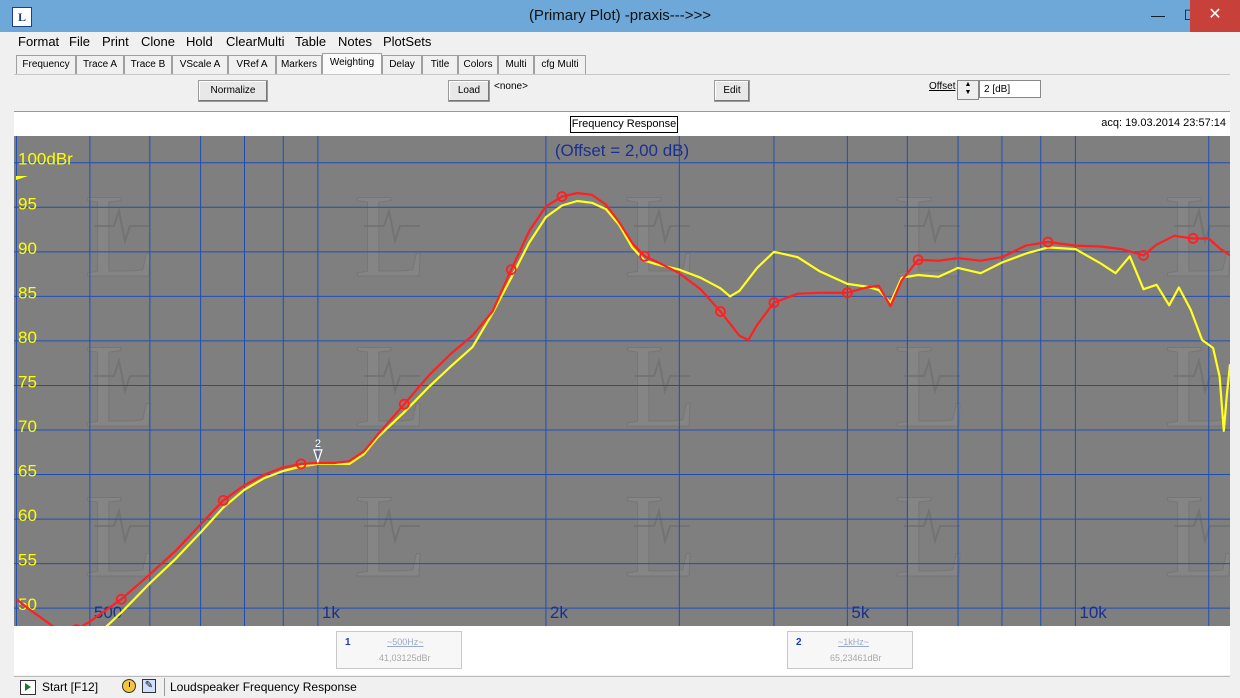 The width and height of the screenshot is (1240, 698). Describe the element at coordinates (559, 612) in the screenshot. I see `x-tick-label: 2k` at that location.